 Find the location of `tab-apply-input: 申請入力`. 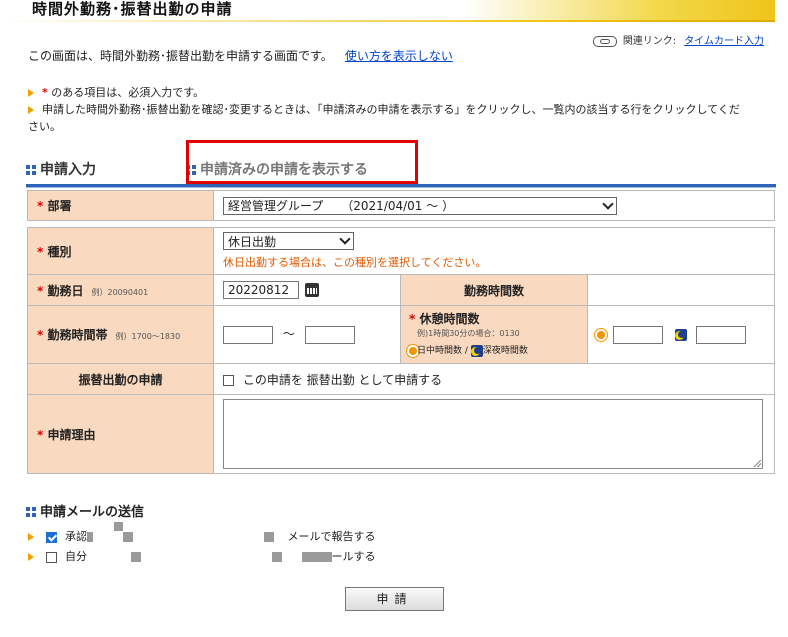

tab-apply-input: 申請入力 is located at coordinates (61, 169).